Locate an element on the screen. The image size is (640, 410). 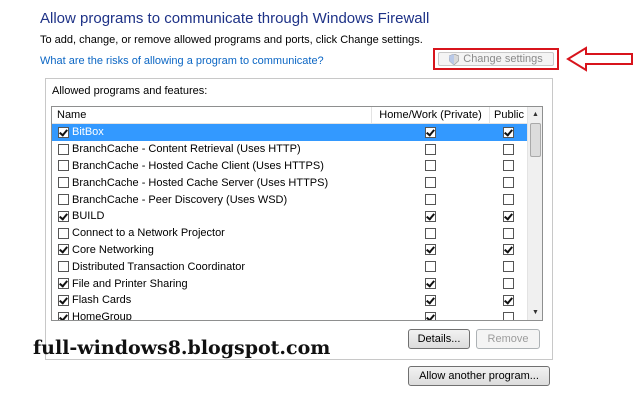
scroll-up-icon: ▲ is located at coordinates (535, 114).